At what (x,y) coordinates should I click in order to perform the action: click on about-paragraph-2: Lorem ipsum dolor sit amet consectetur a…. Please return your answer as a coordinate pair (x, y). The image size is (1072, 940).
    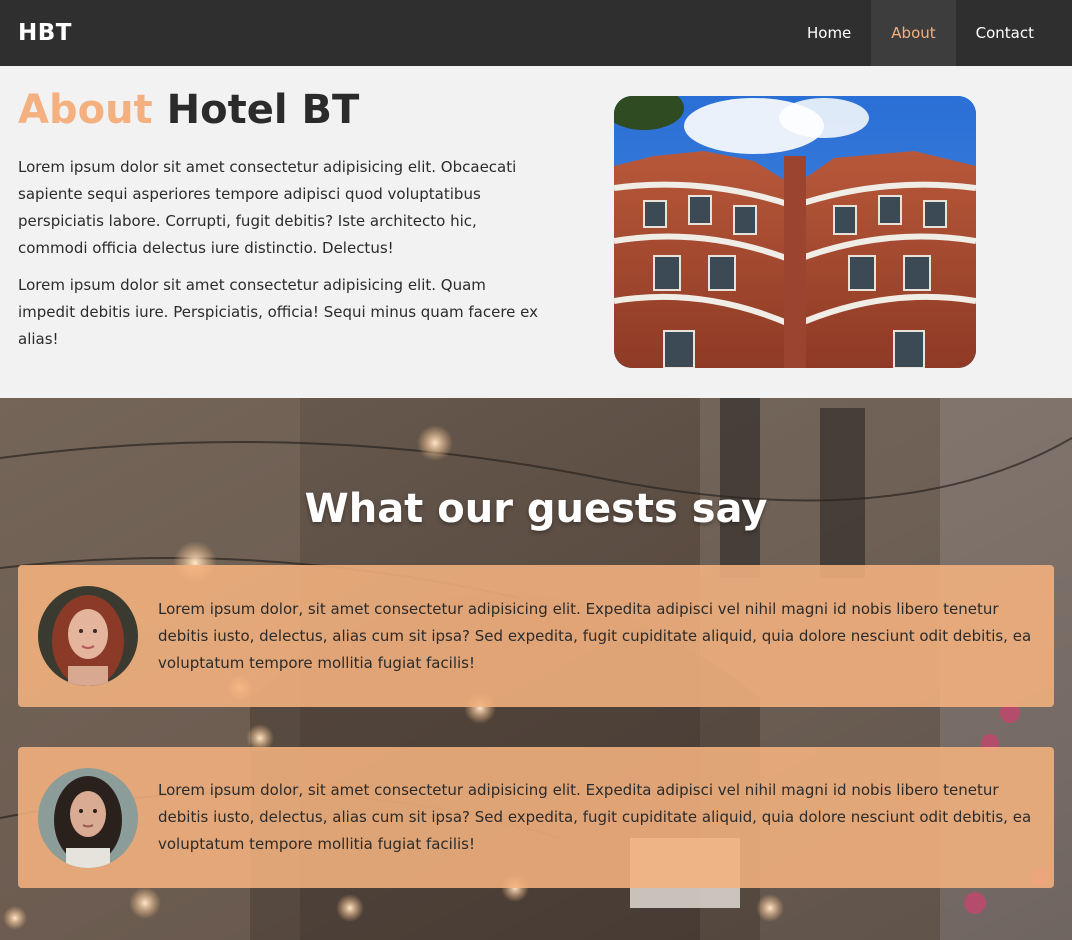
    Looking at the image, I should click on (278, 312).